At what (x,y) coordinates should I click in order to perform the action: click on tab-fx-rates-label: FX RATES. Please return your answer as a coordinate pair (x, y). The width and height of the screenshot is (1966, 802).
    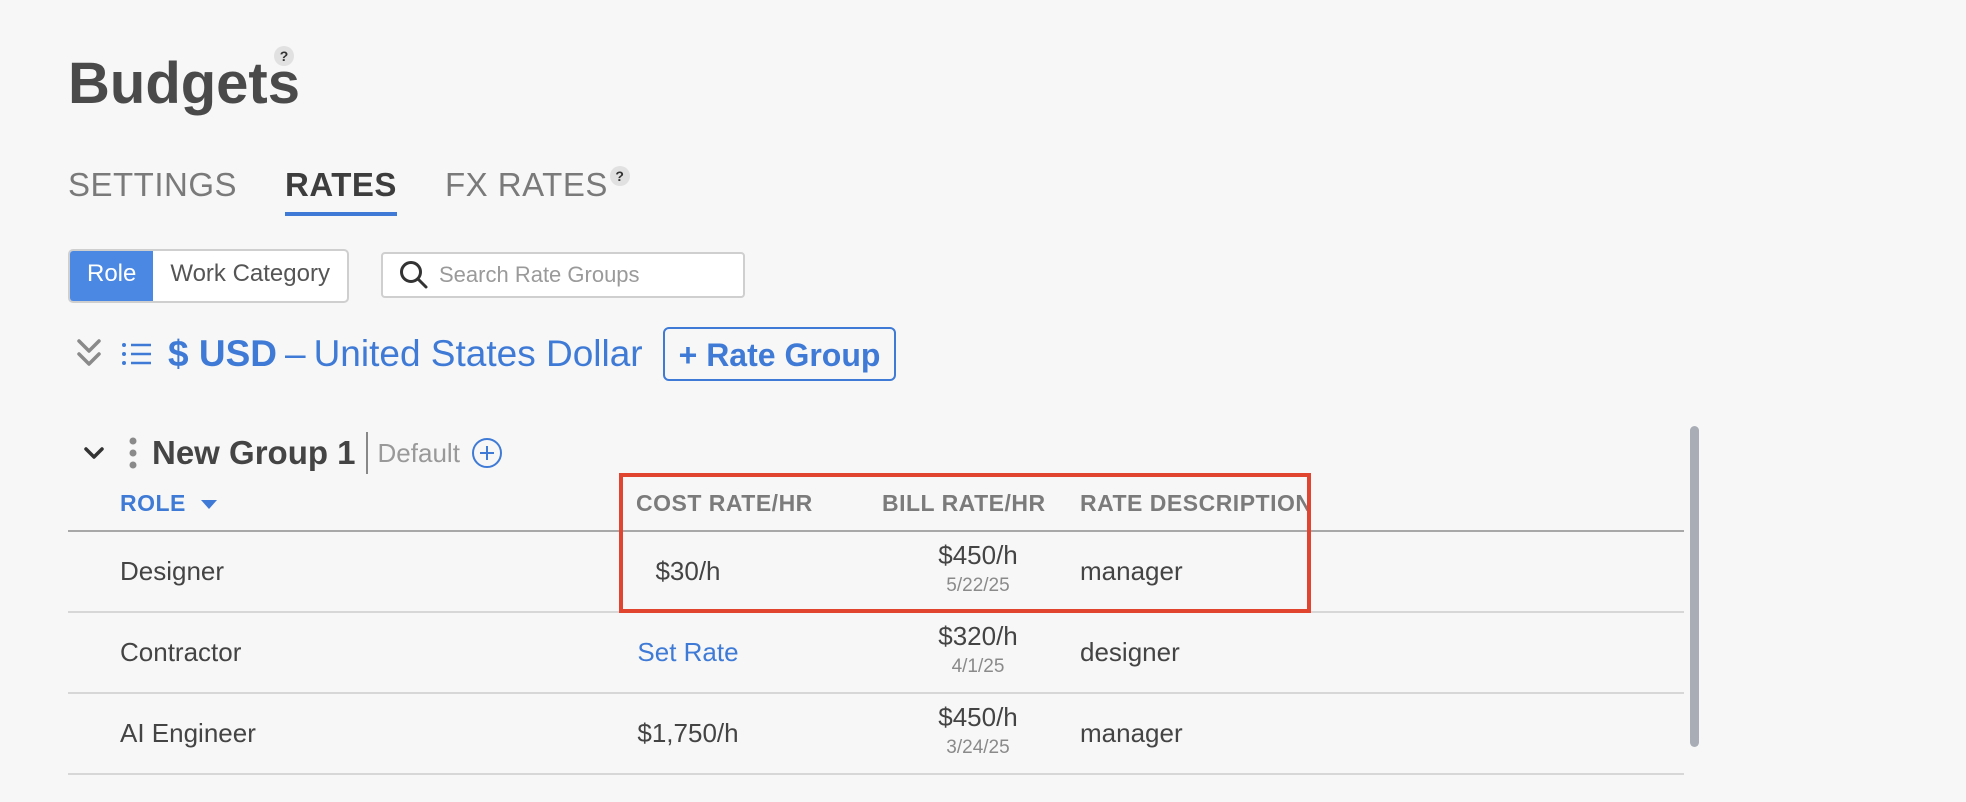
    Looking at the image, I should click on (526, 184).